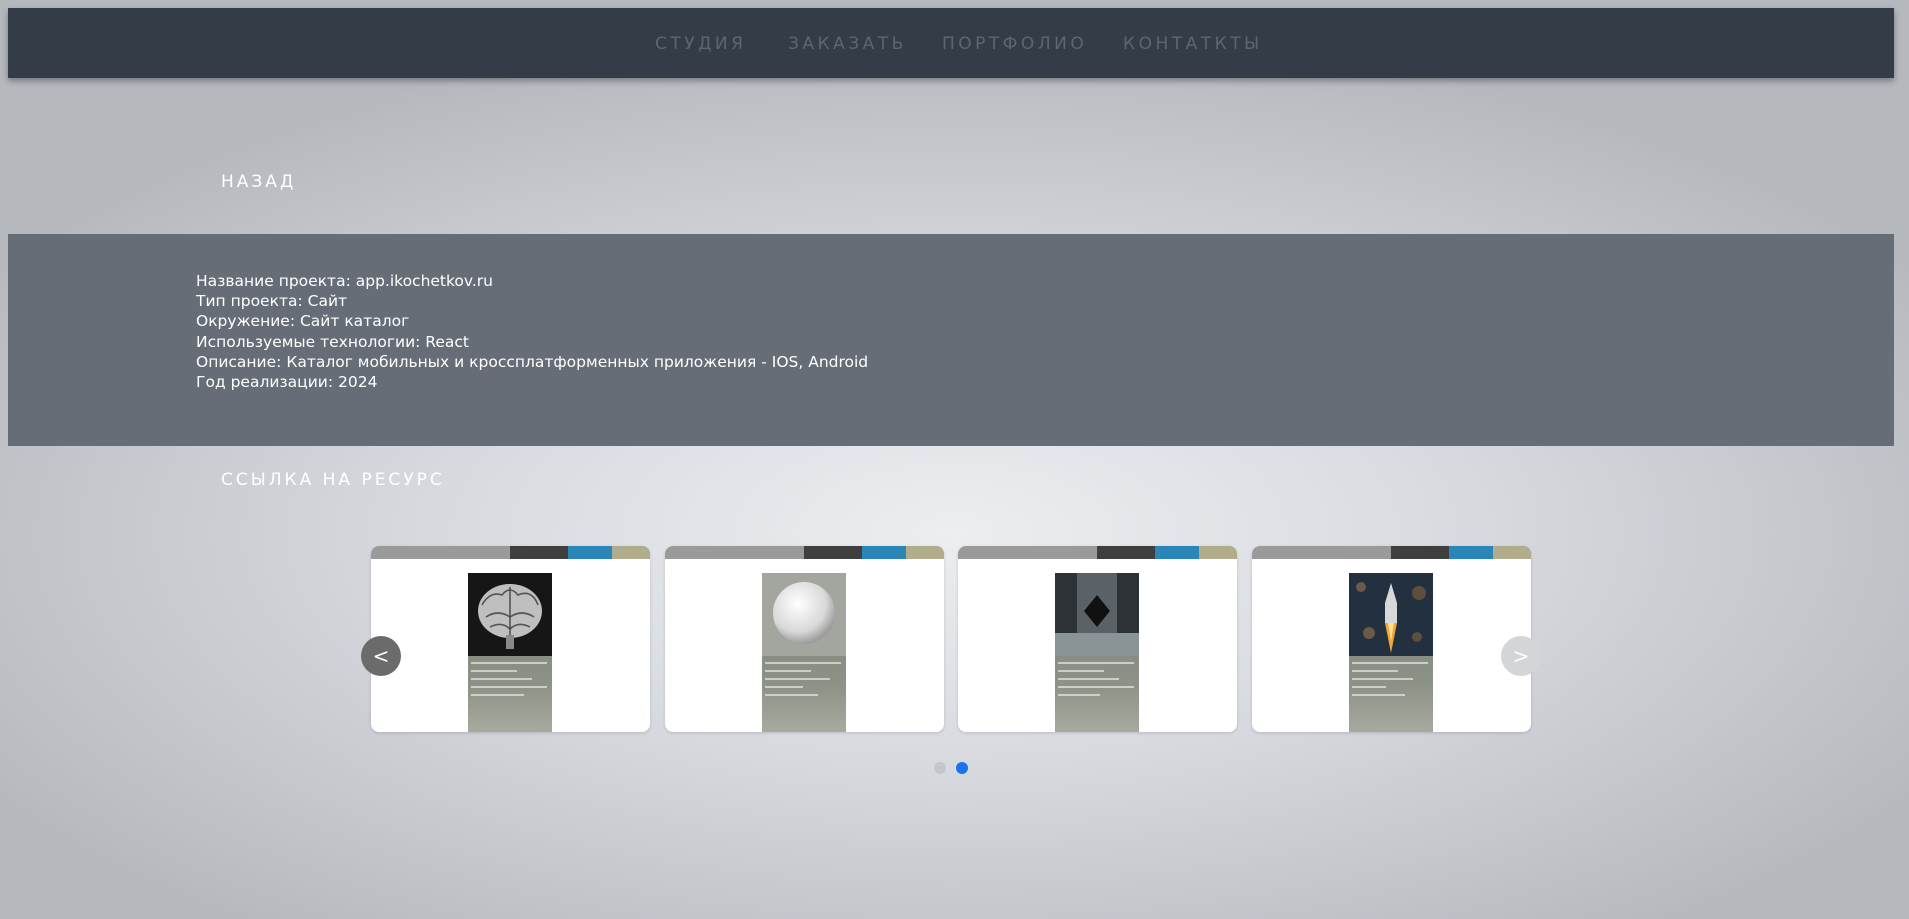 The width and height of the screenshot is (1909, 919). What do you see at coordinates (333, 341) in the screenshot?
I see `project-technologies-line: Используемые технологии: React` at bounding box center [333, 341].